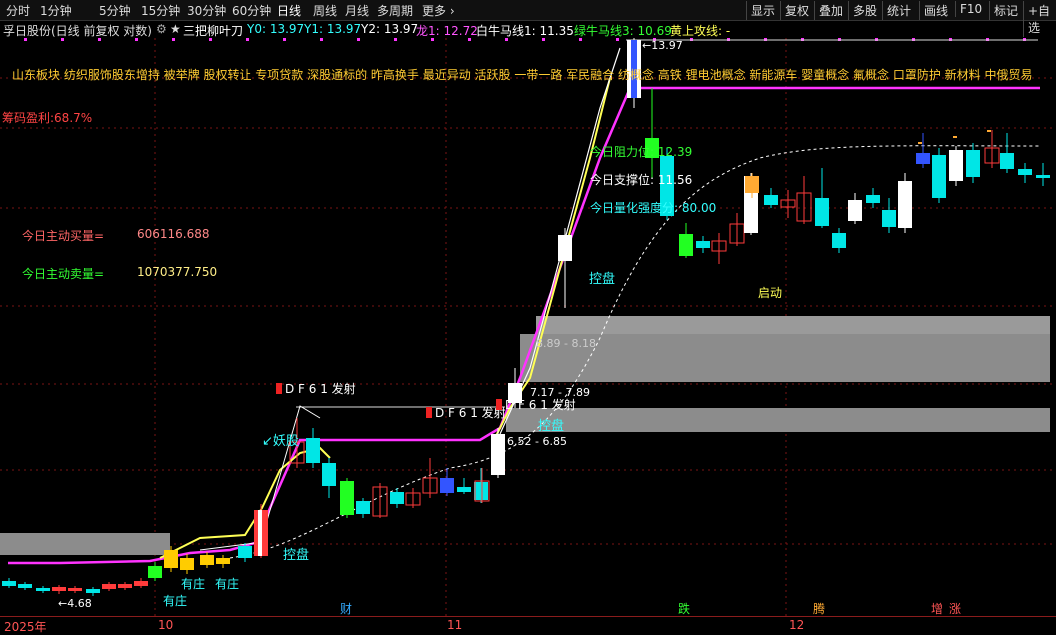 This screenshot has height=635, width=1056. What do you see at coordinates (653, 208) in the screenshot?
I see `strength-label: 今日量化强度分: 80.00` at bounding box center [653, 208].